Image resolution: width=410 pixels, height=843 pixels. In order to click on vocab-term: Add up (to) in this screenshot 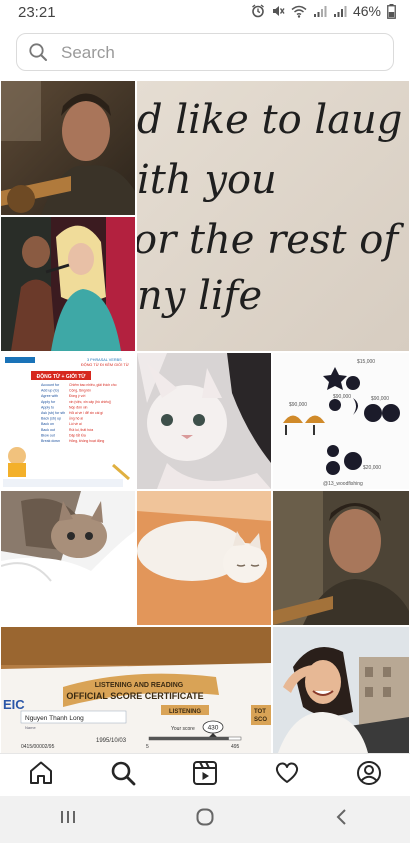, I will do `click(50, 391)`.